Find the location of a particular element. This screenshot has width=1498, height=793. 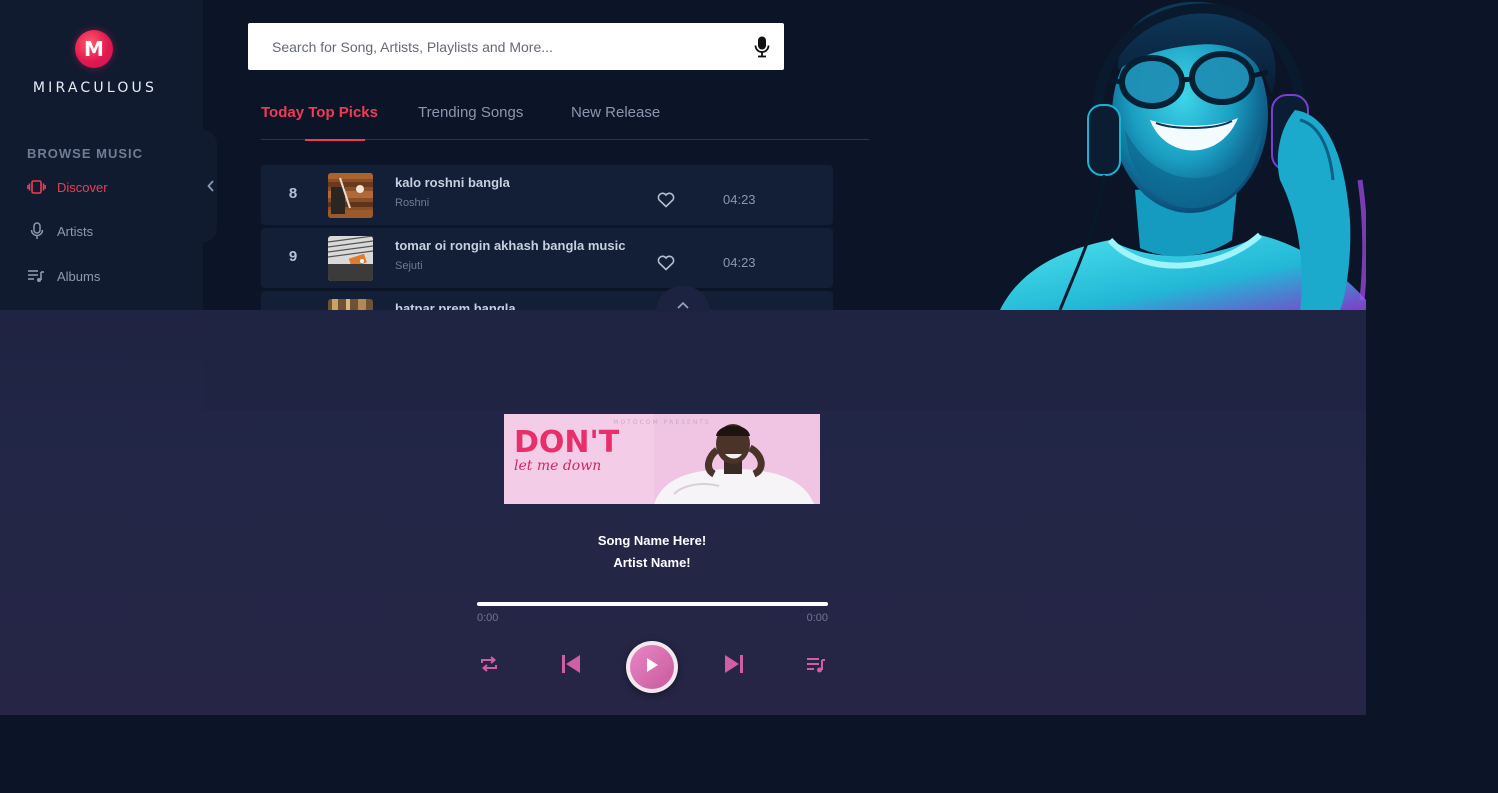

search-bar is located at coordinates (516, 46).